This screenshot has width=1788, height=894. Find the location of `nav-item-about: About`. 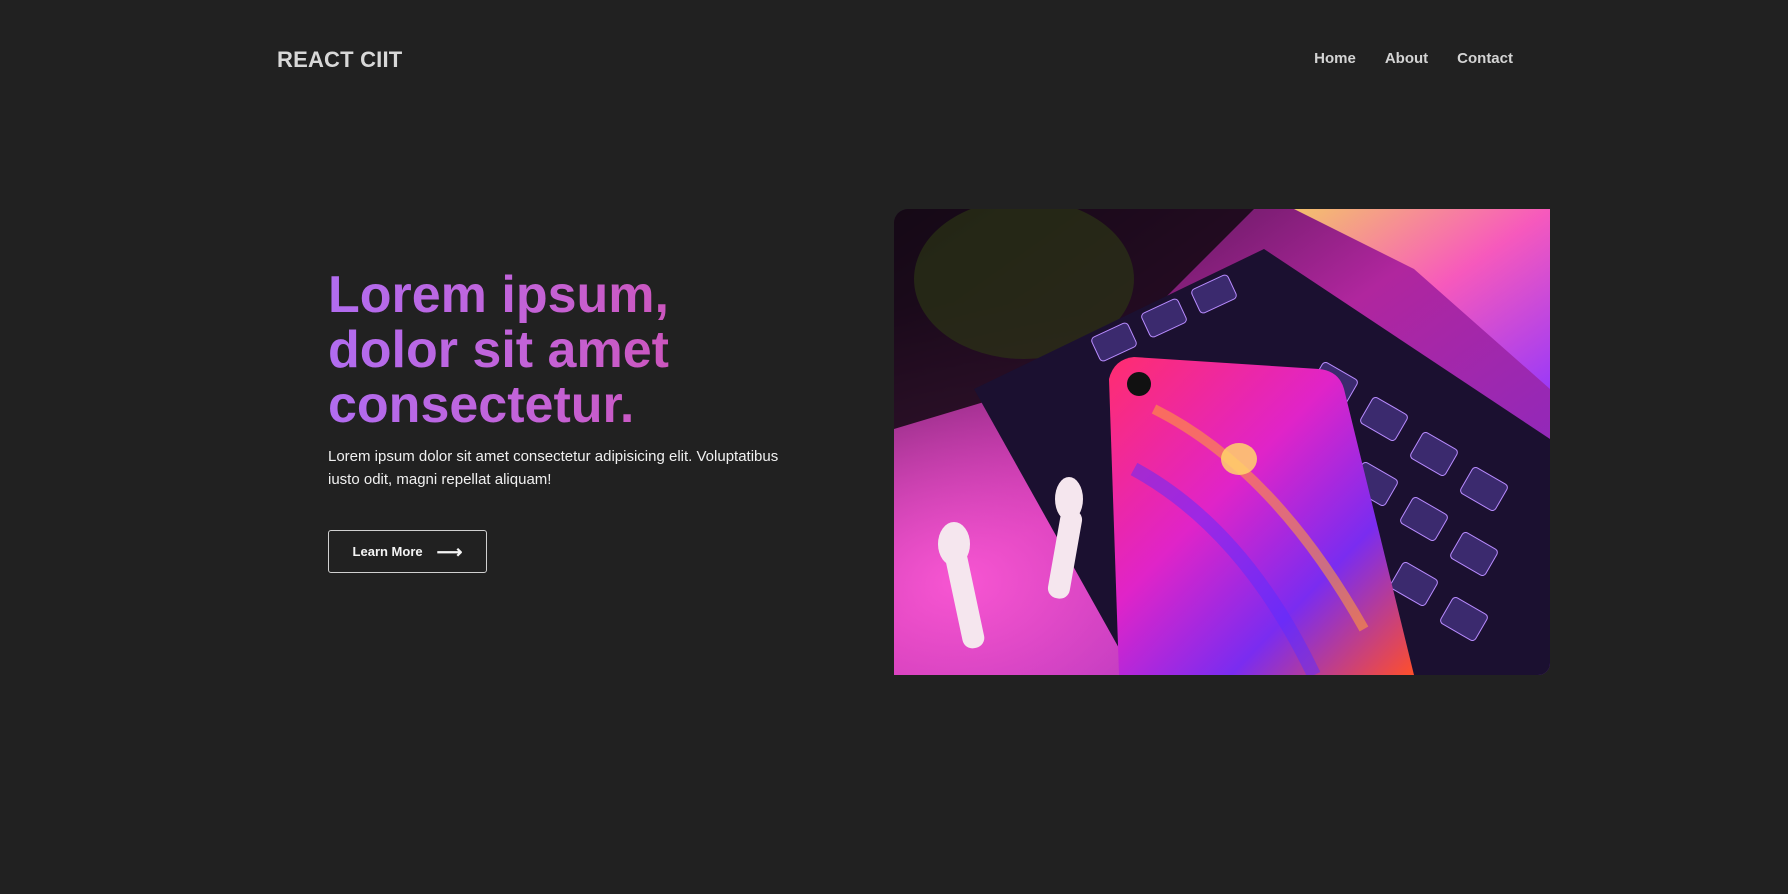

nav-item-about: About is located at coordinates (1406, 59).